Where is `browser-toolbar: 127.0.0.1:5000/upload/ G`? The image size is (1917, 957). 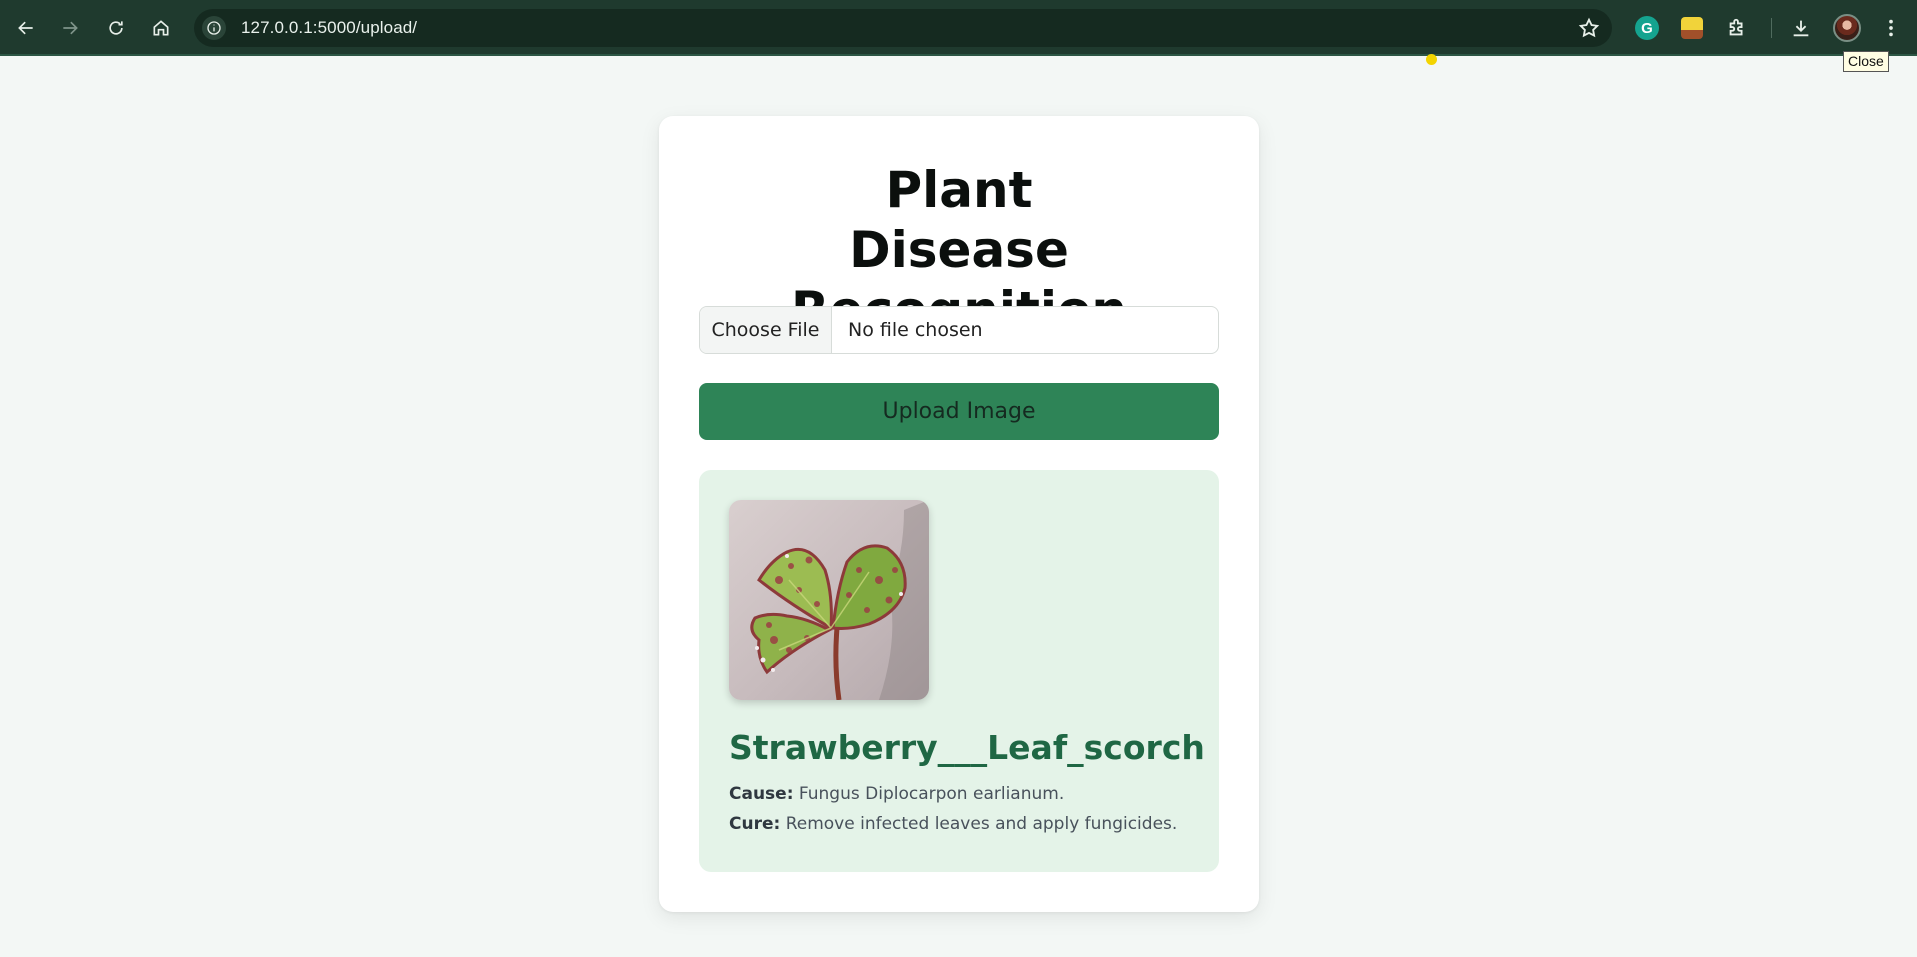 browser-toolbar: 127.0.0.1:5000/upload/ G is located at coordinates (958, 28).